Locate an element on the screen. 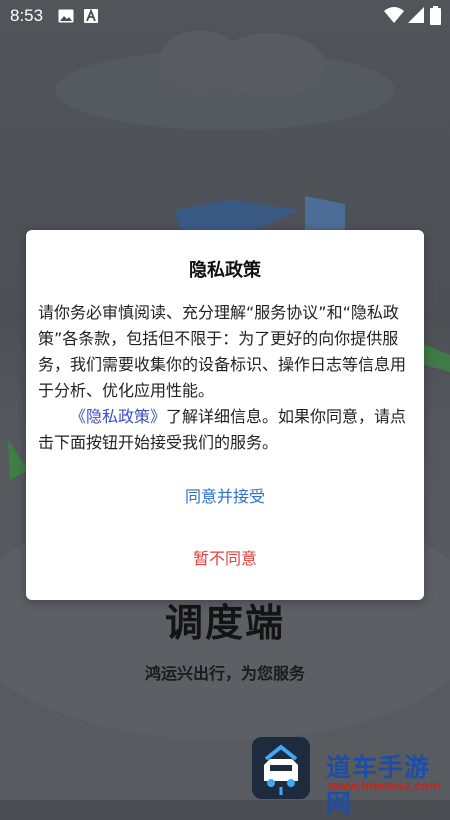  privacy-policy-link: 《隐私政策》 is located at coordinates (118, 416).